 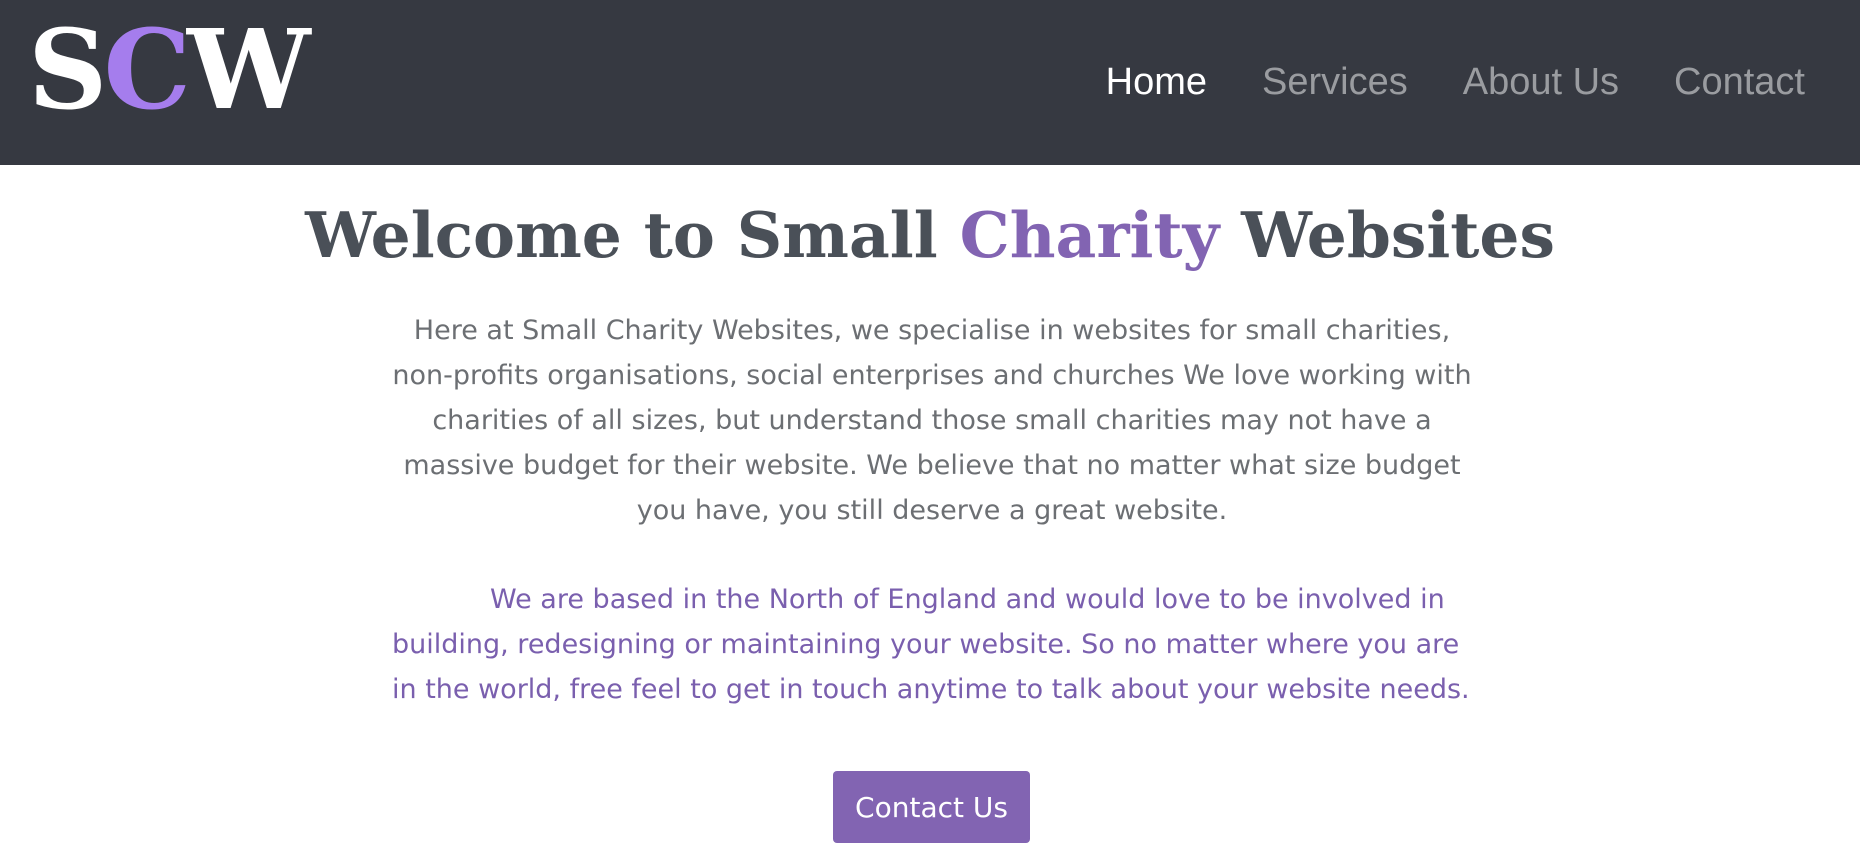 I want to click on logo-letter-c: C, so click(x=147, y=69).